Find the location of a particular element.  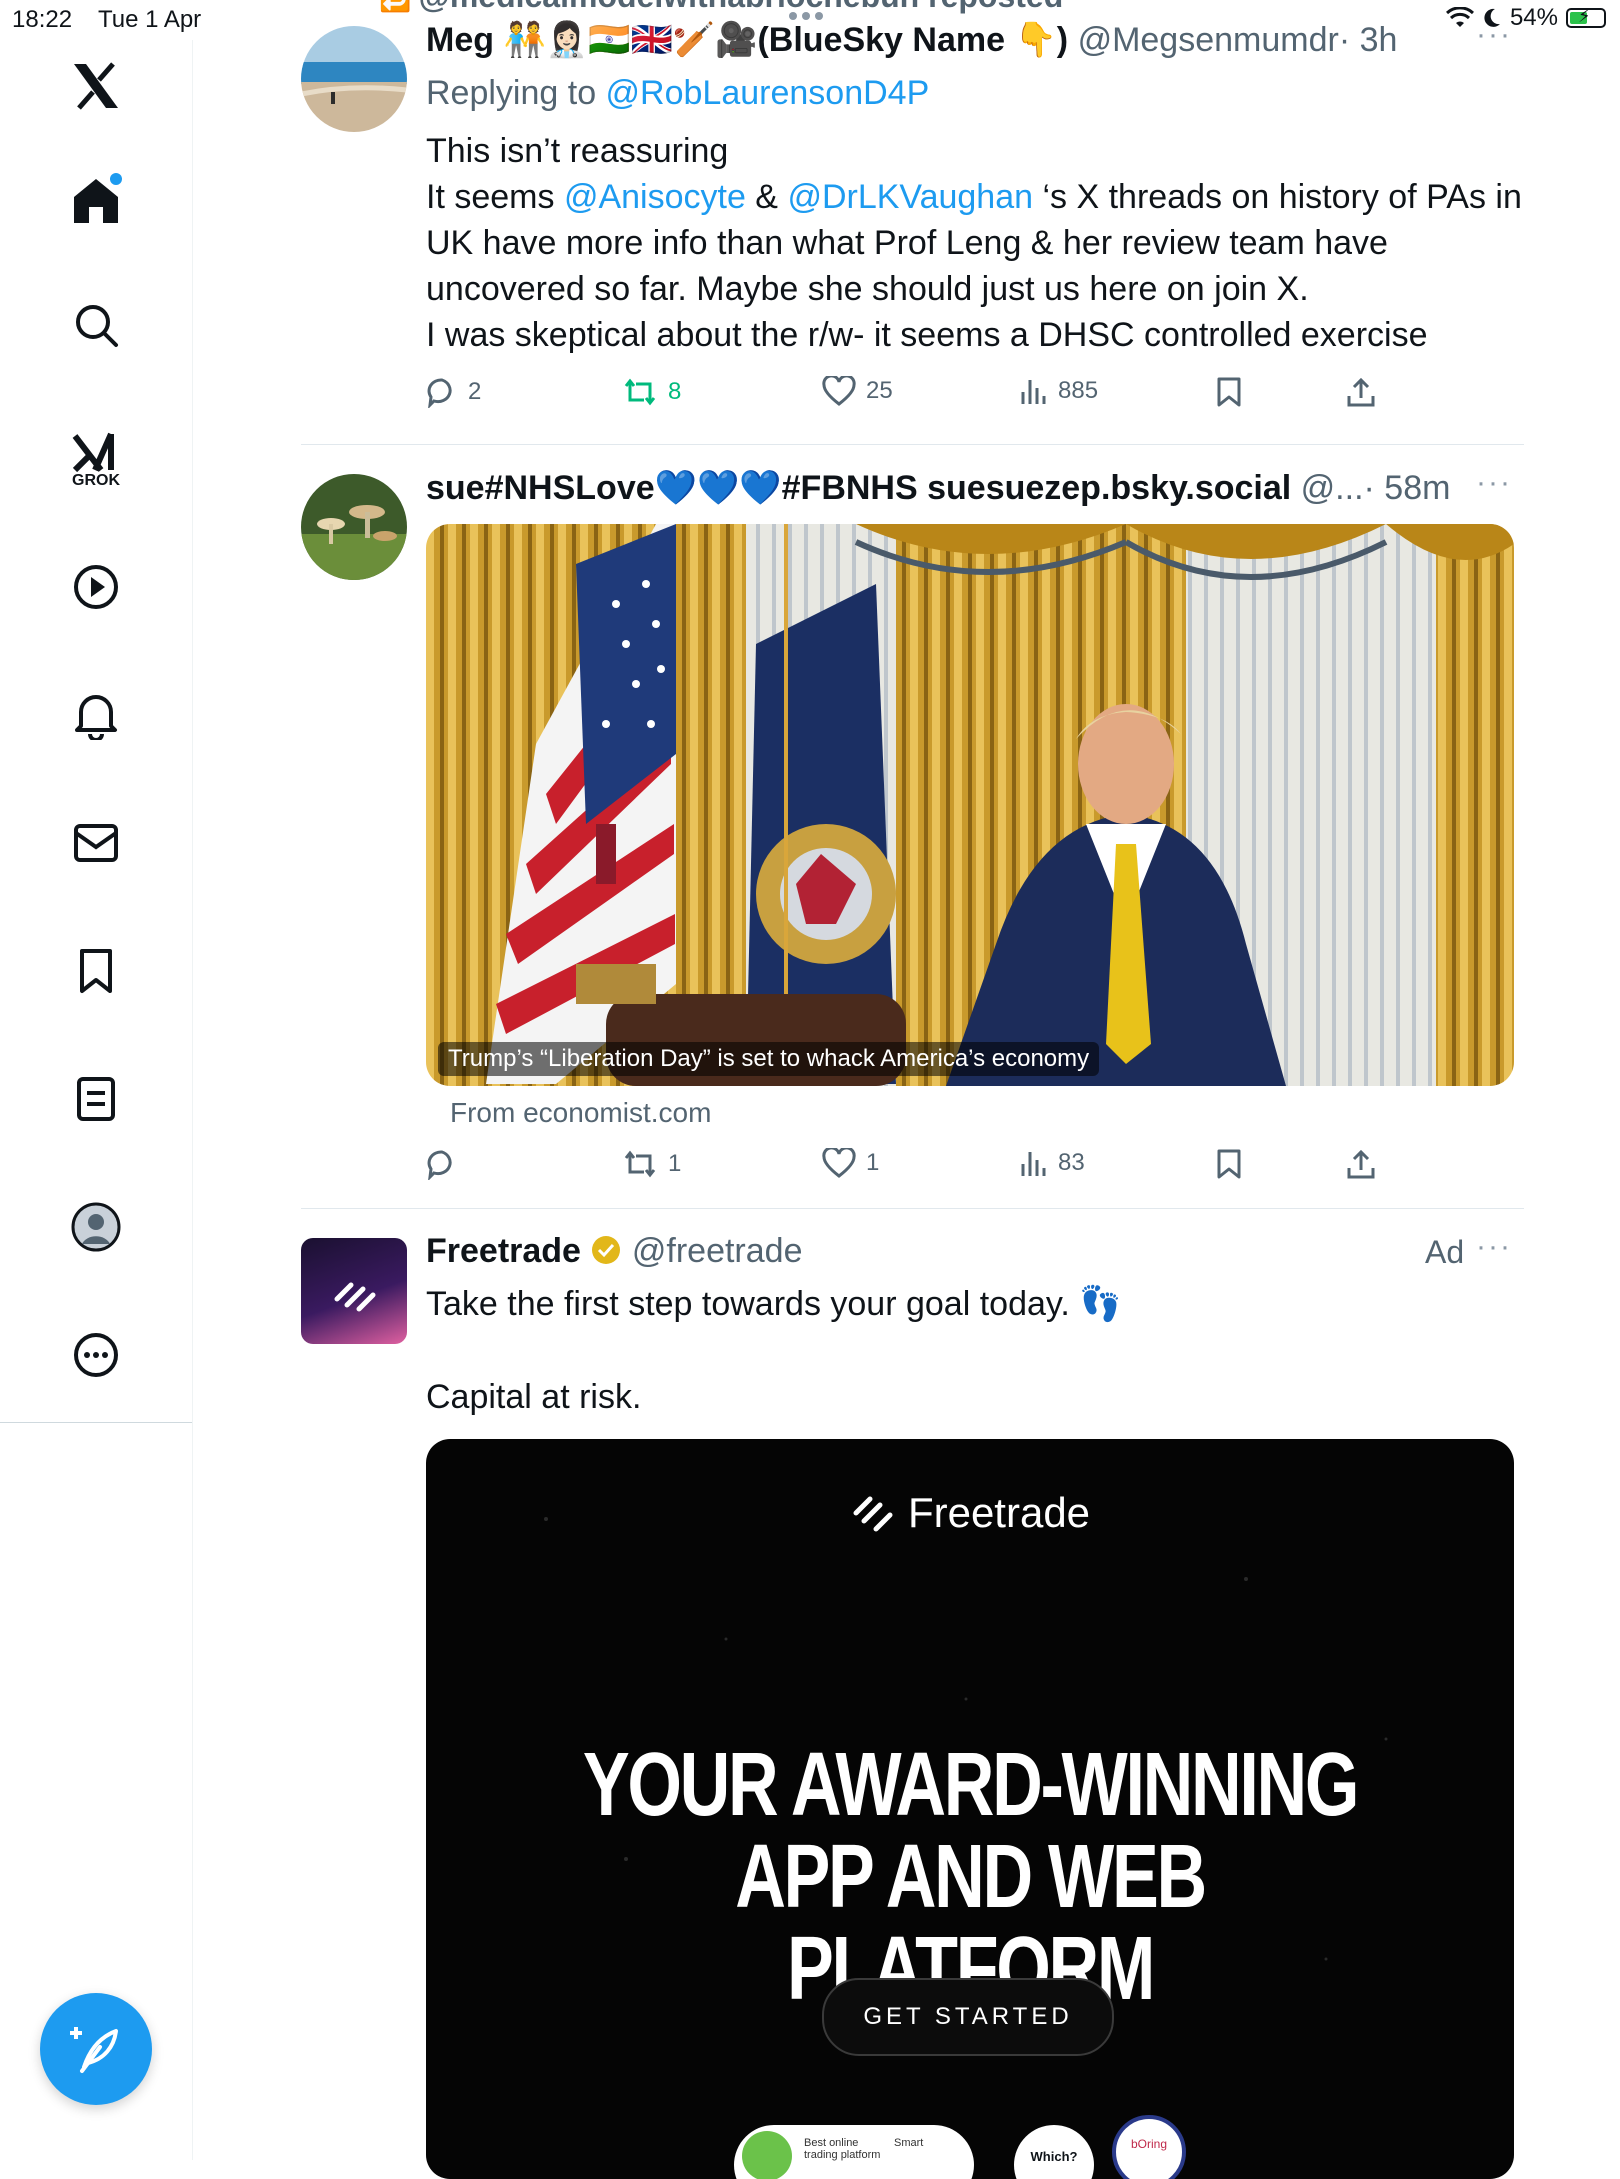

sidebar-item-home is located at coordinates (96, 200).